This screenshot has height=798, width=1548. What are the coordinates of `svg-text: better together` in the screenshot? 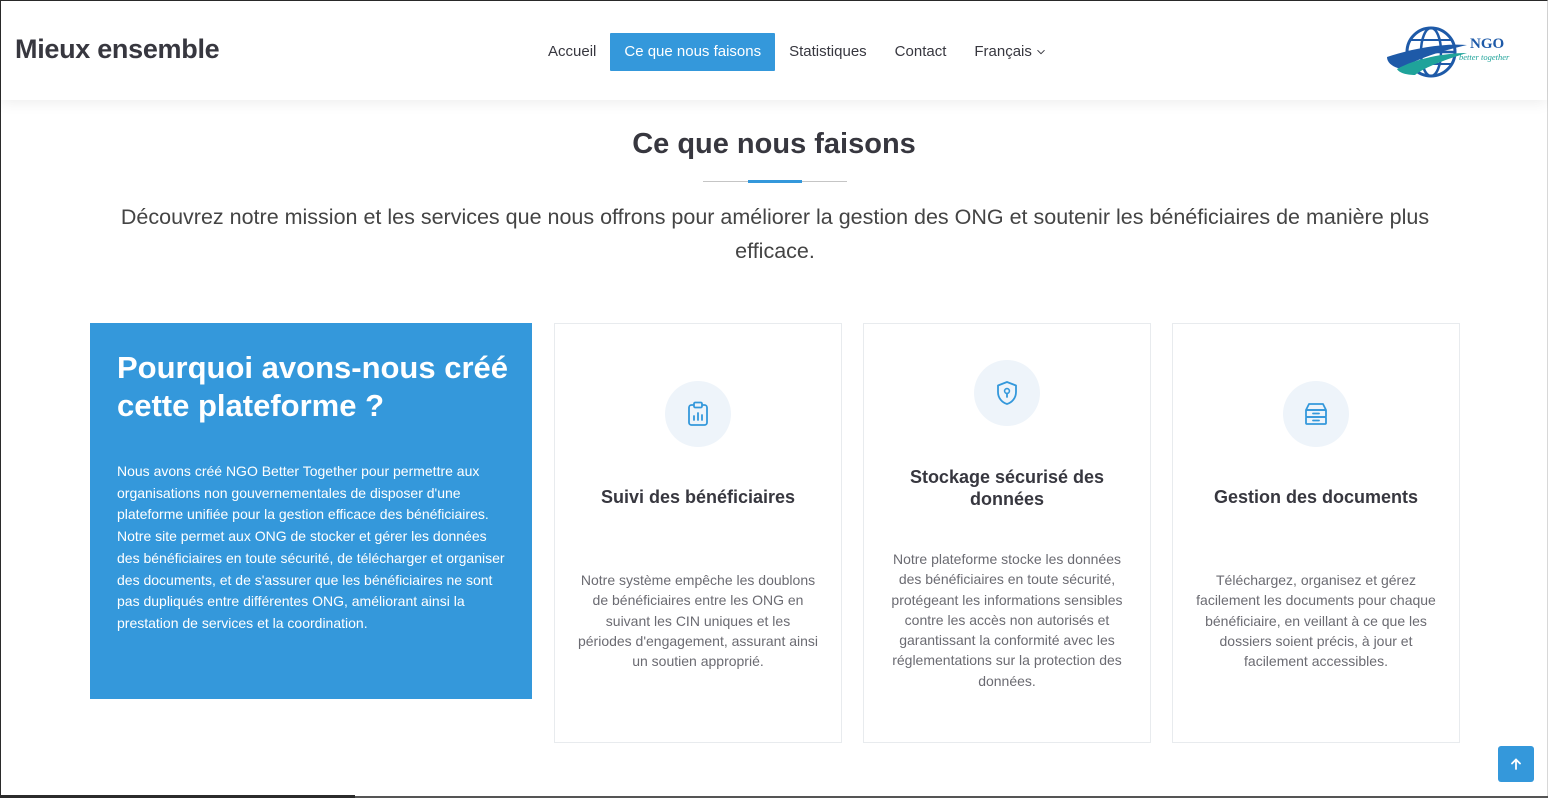 It's located at (1484, 57).